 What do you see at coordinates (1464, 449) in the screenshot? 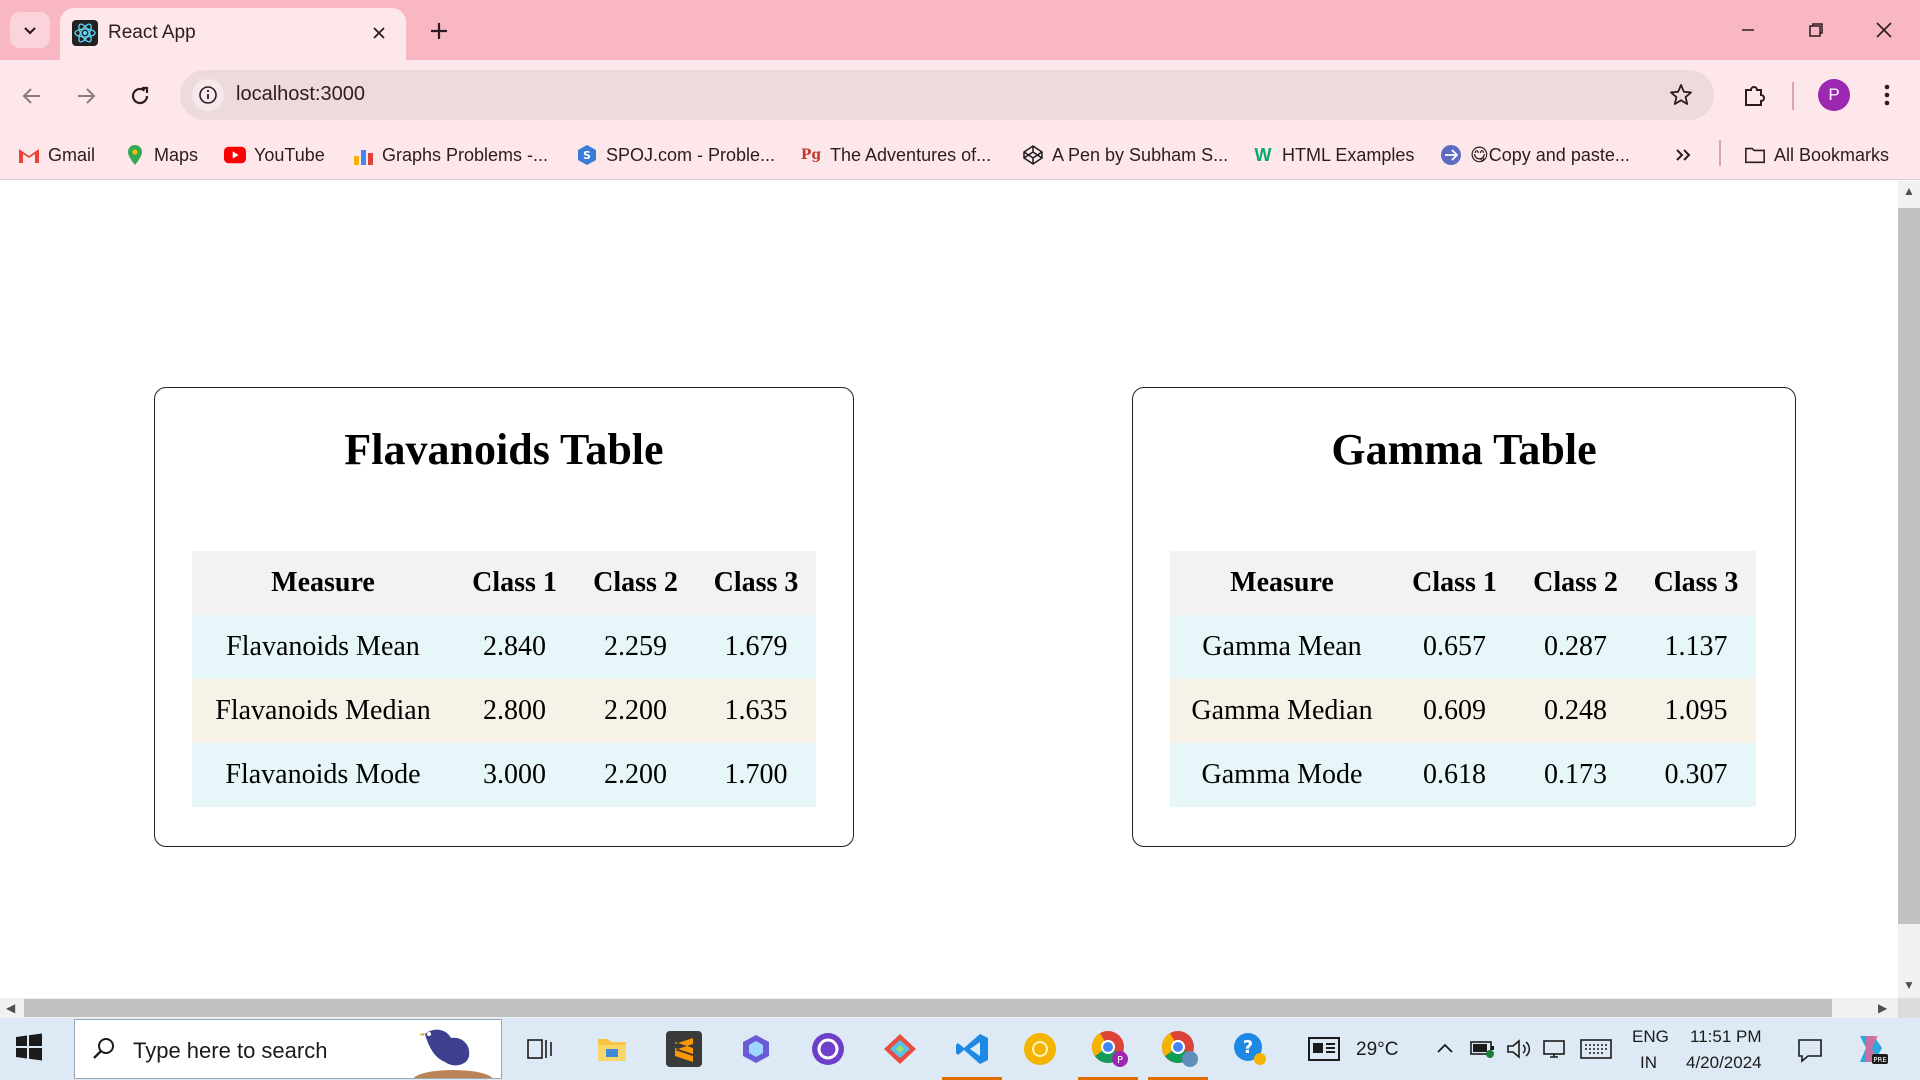
I see `gamma-table-title: Gamma Table` at bounding box center [1464, 449].